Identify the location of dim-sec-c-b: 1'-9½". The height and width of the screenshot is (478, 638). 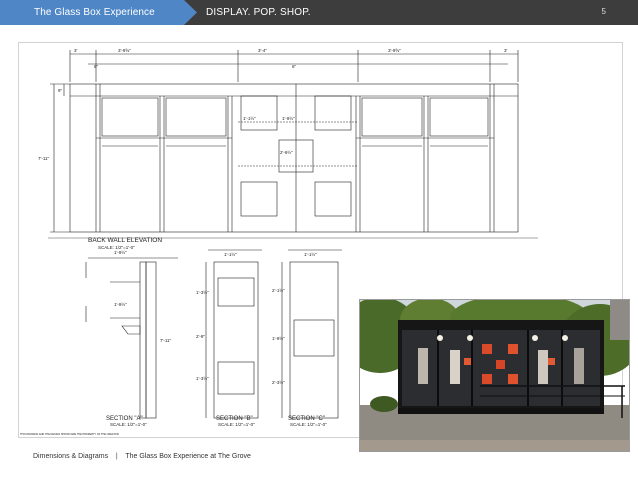
(278, 338).